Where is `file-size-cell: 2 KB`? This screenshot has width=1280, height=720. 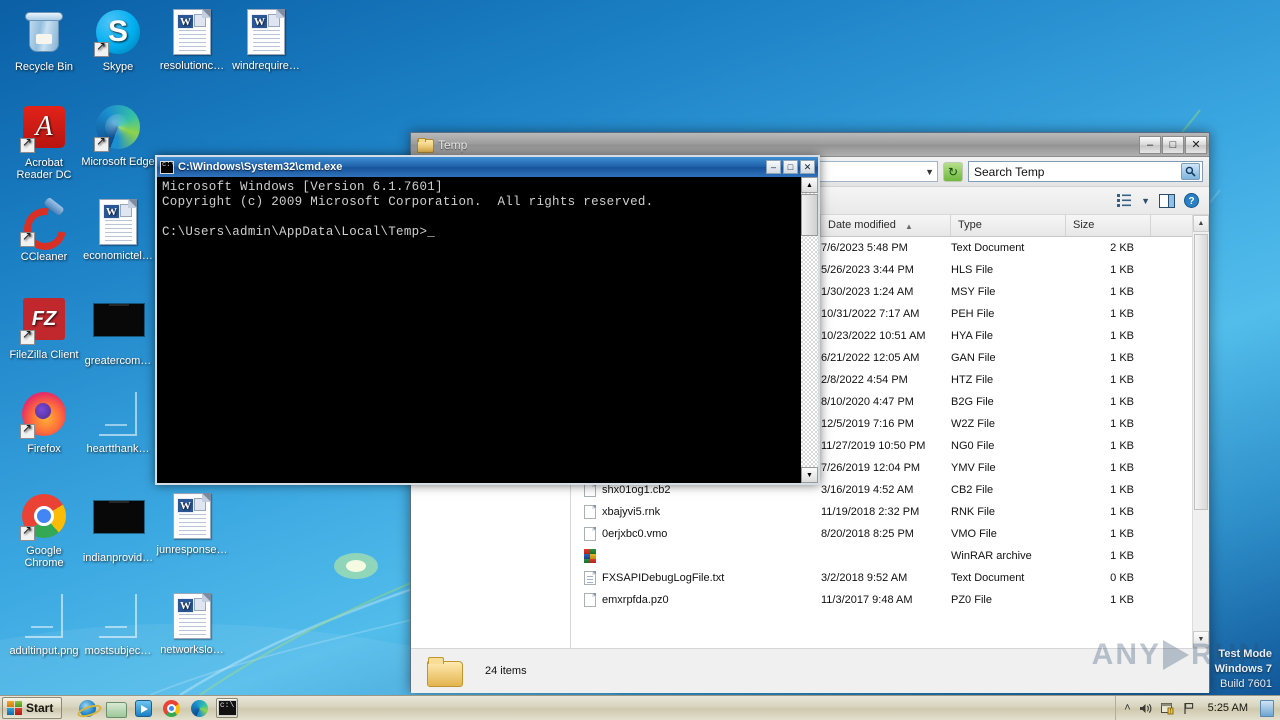
file-size-cell: 2 KB is located at coordinates (1122, 248).